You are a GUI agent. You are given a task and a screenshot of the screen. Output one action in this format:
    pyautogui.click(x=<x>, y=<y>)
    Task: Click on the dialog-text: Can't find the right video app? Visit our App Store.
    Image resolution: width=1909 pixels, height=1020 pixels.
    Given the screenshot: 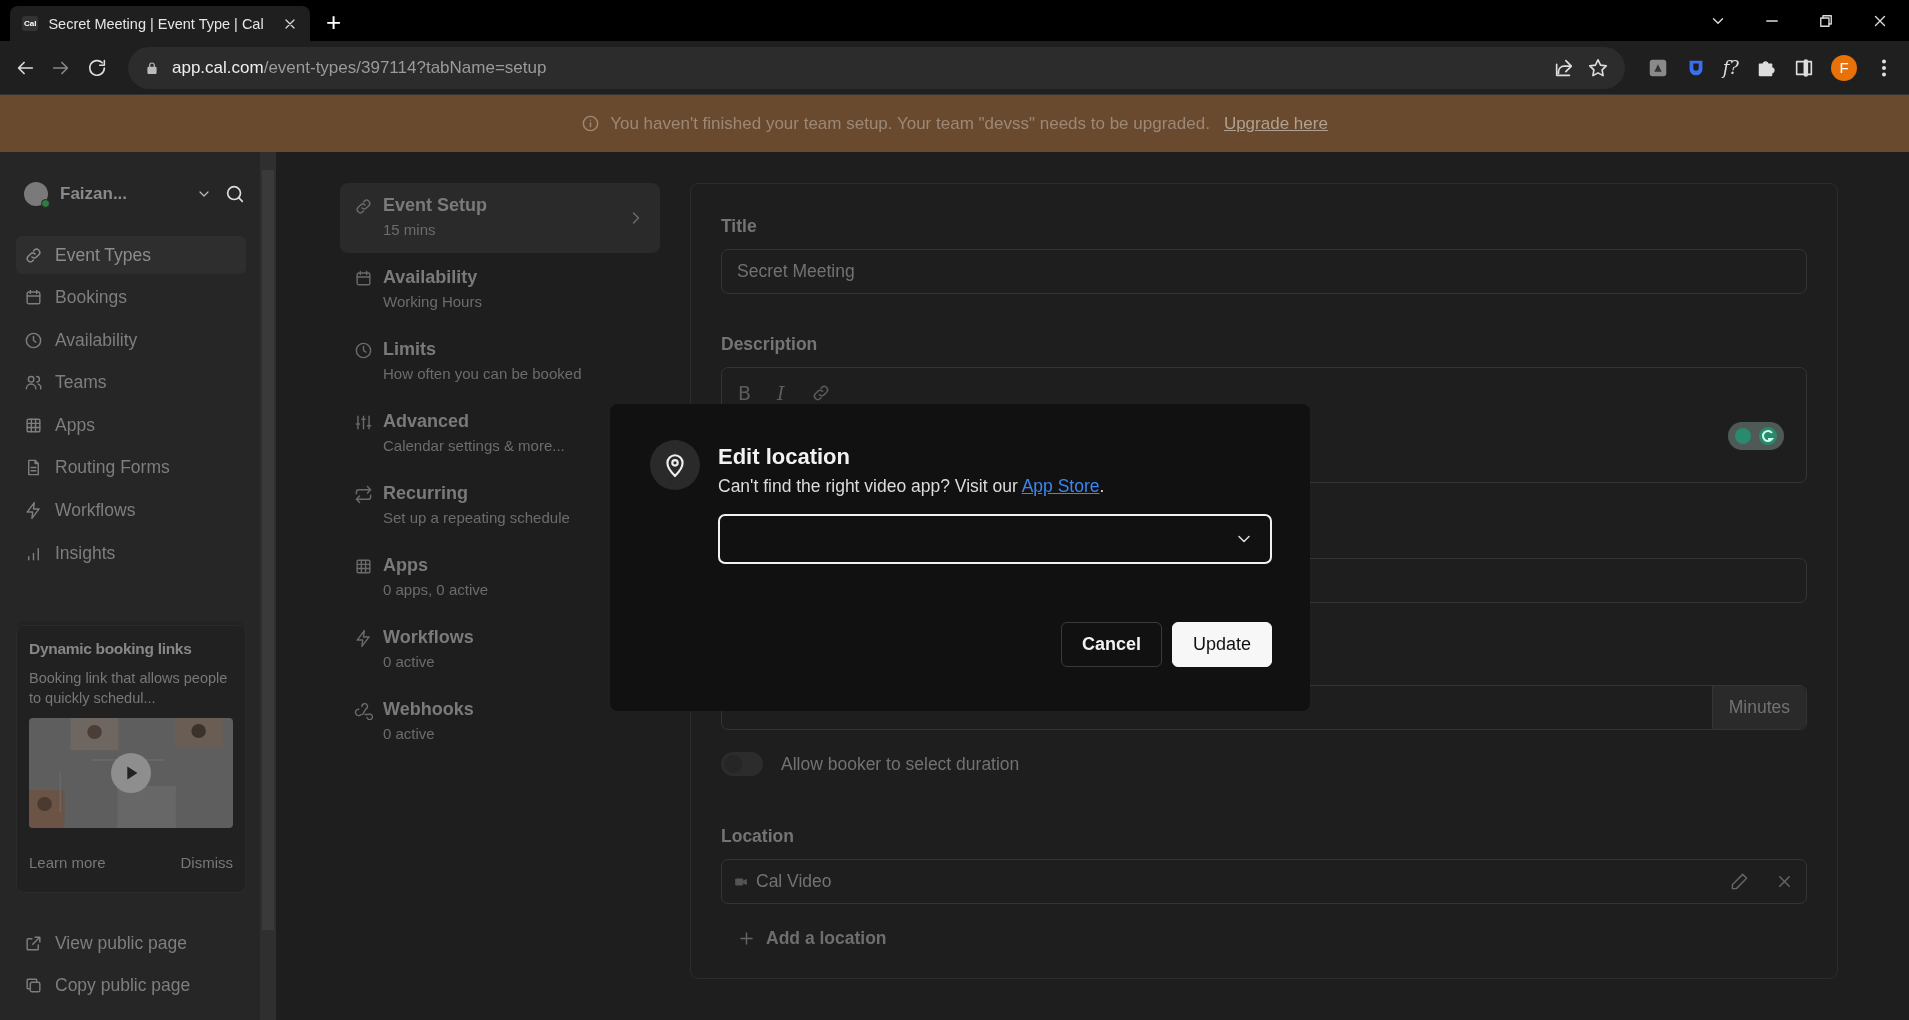 What is the action you would take?
    pyautogui.click(x=912, y=486)
    